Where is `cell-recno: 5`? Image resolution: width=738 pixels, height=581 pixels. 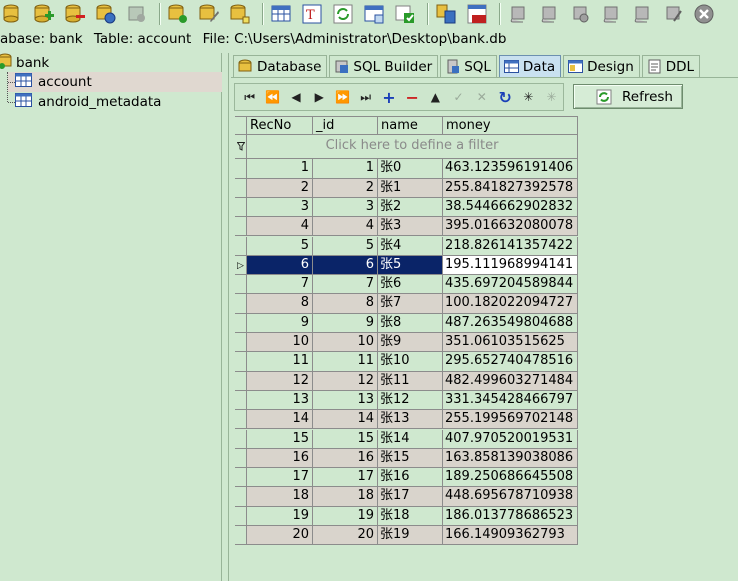 cell-recno: 5 is located at coordinates (280, 246).